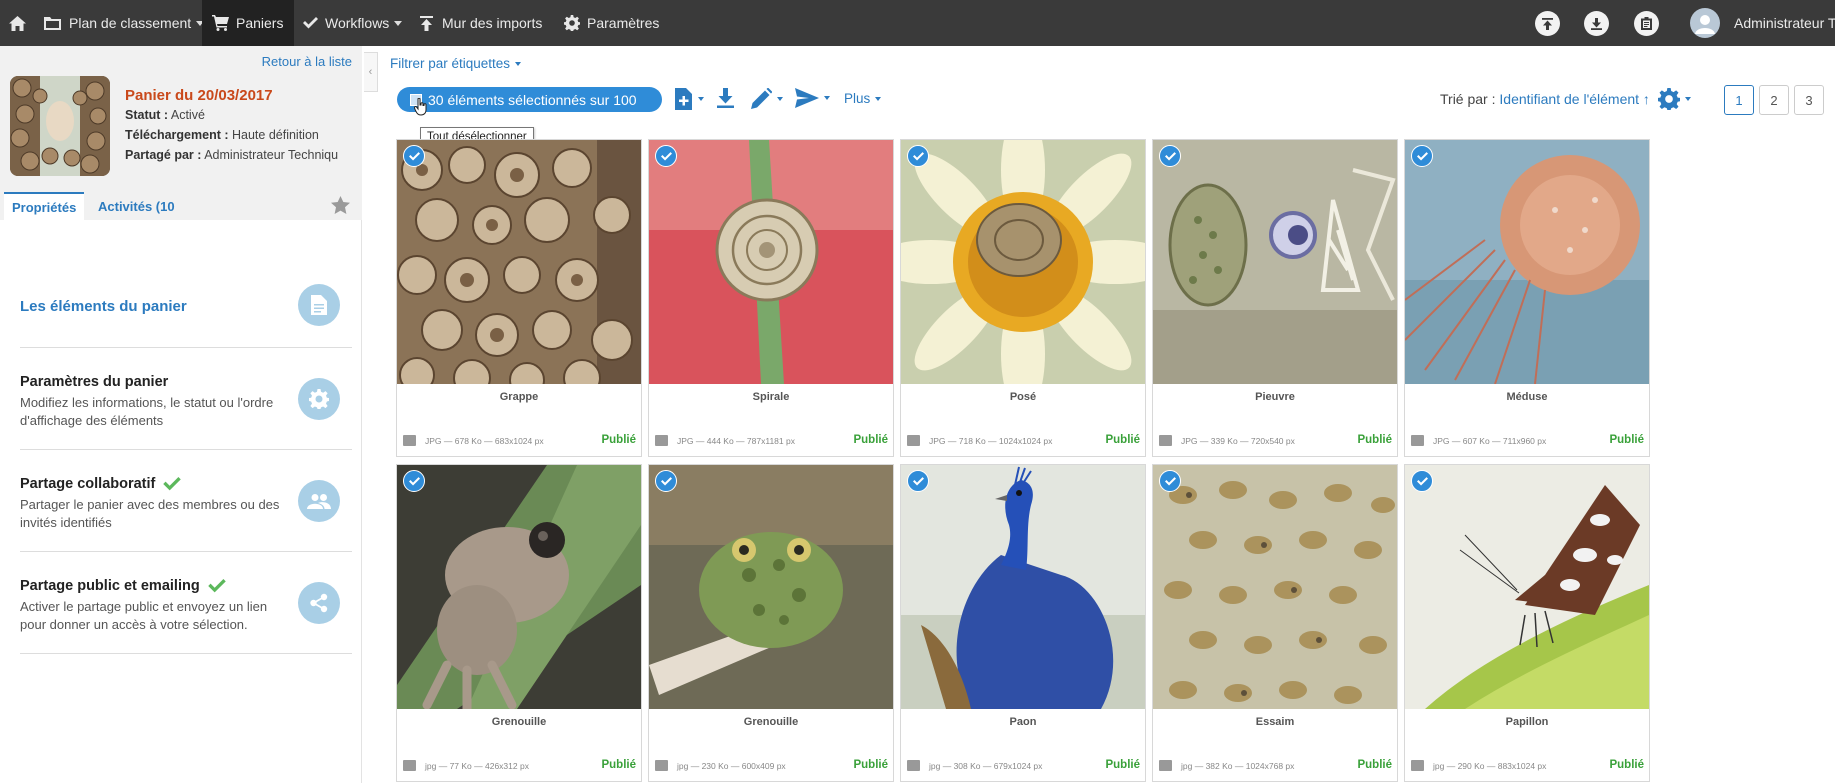 Image resolution: width=1835 pixels, height=783 pixels. Describe the element at coordinates (44, 206) in the screenshot. I see `tab-proprietes: Propriétés` at that location.